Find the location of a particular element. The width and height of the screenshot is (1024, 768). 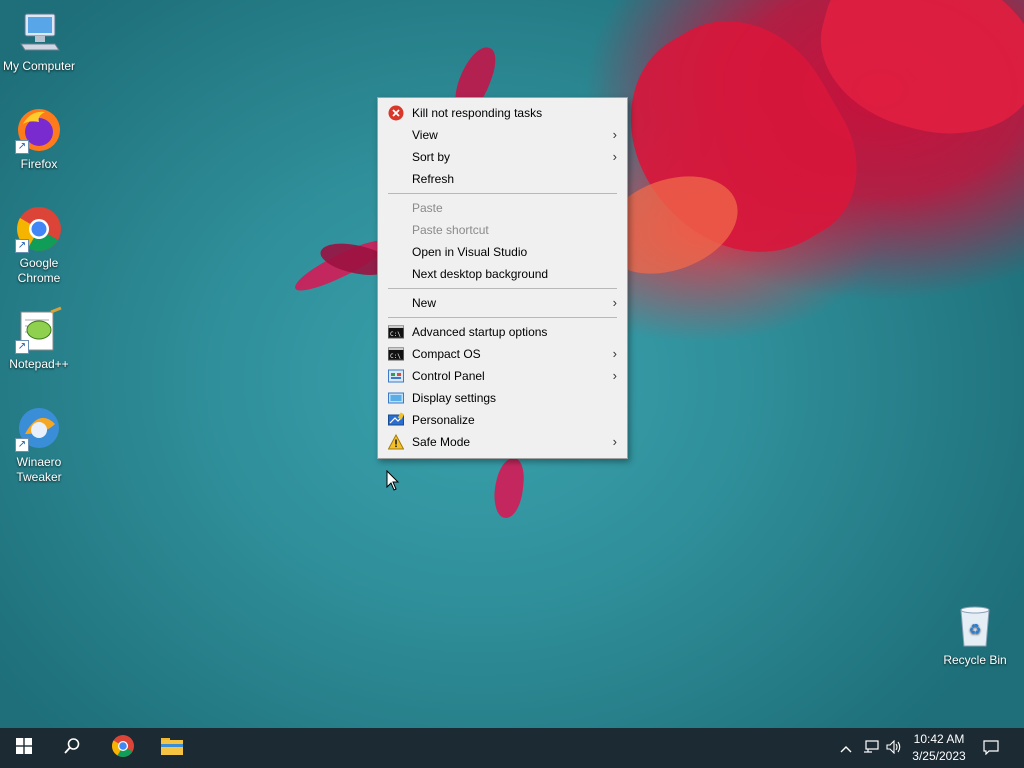

chrome-icon: ↗ is located at coordinates (39, 229).